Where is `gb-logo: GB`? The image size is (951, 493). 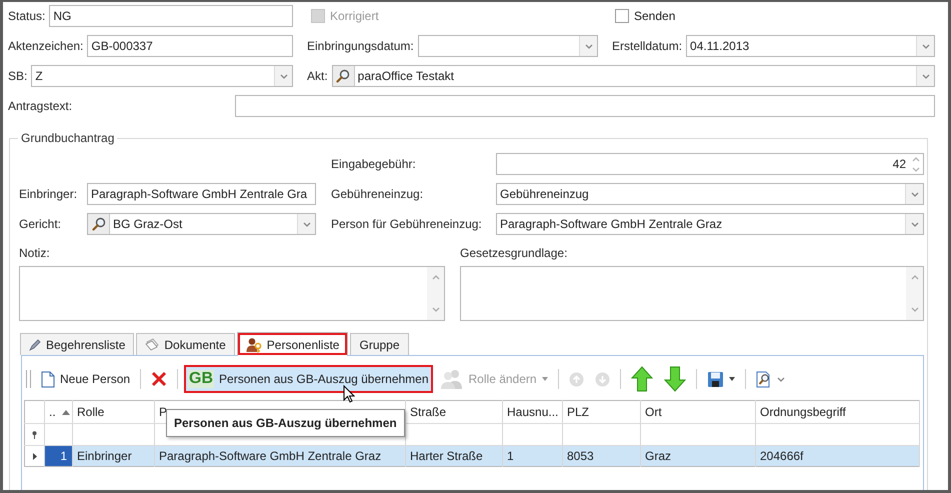 gb-logo: GB is located at coordinates (201, 379).